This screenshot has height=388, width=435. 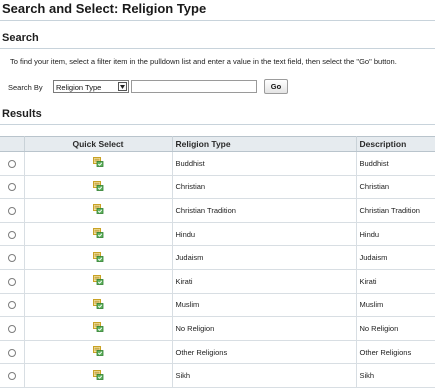 What do you see at coordinates (395, 163) in the screenshot?
I see `description-cell: Buddhist` at bounding box center [395, 163].